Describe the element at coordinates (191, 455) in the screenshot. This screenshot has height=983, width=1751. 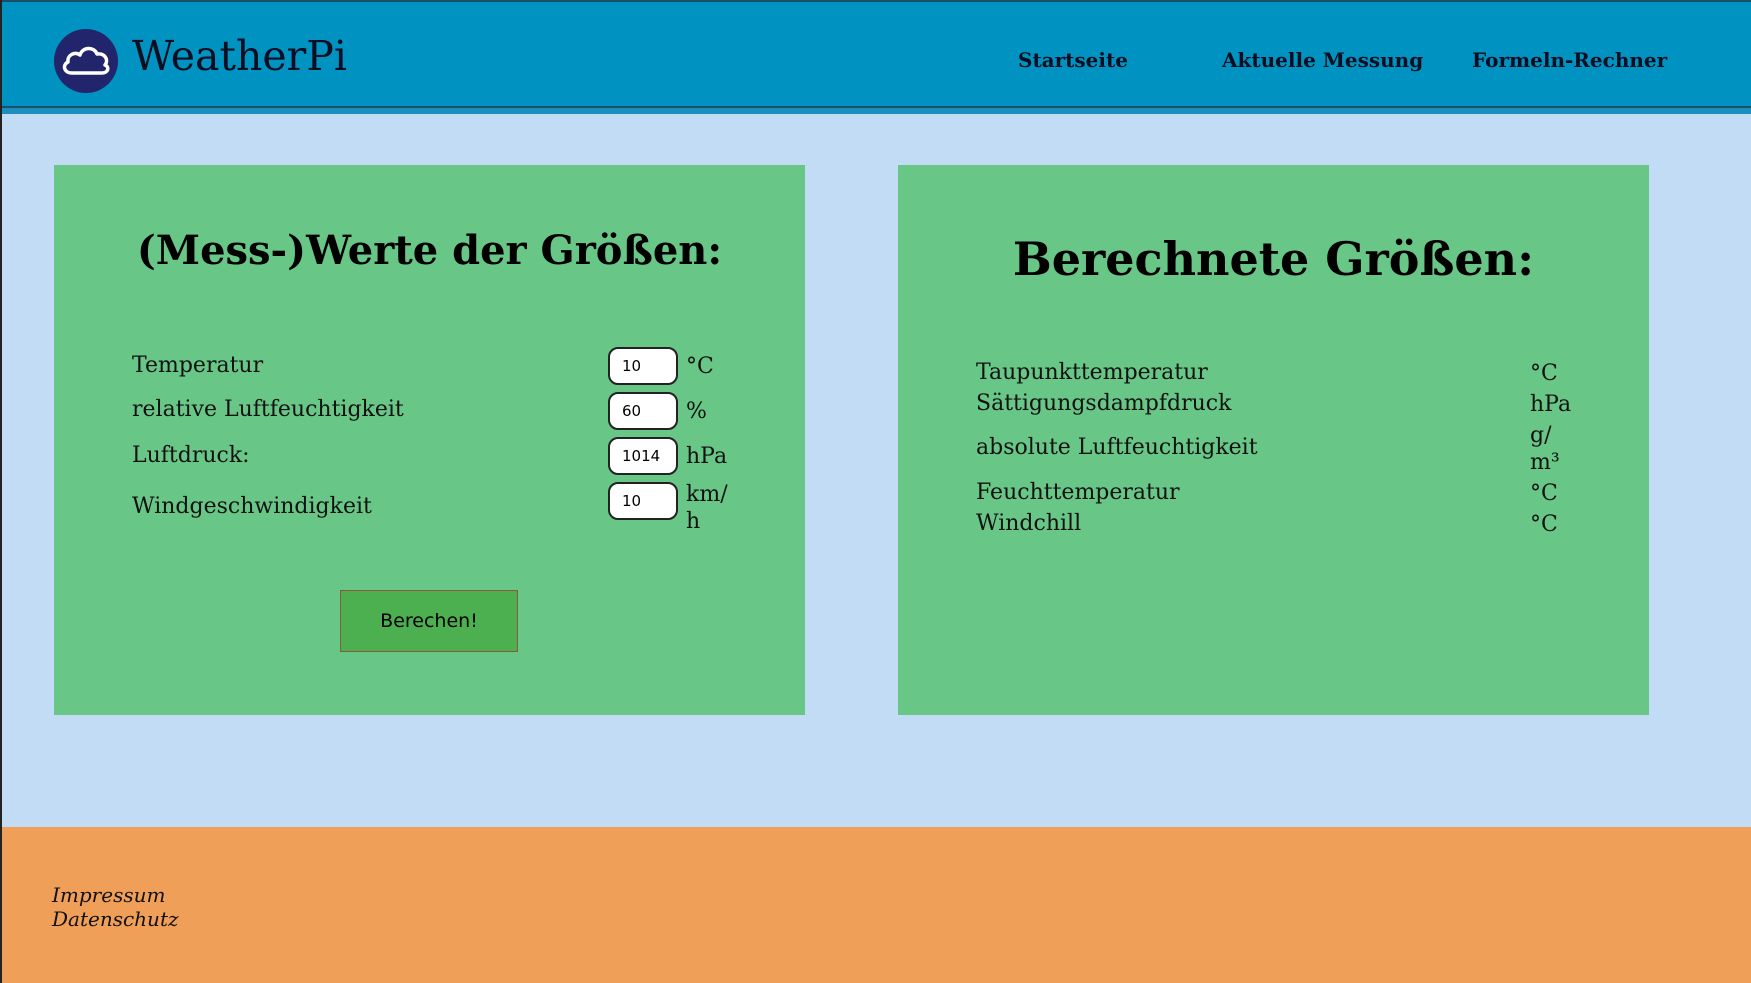
I see `pressure-label: Luftdruck:` at that location.